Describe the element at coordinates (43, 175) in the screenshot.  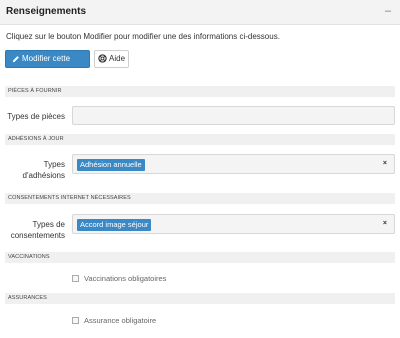
I see `adhesions-label-line2: d'adhésions` at that location.